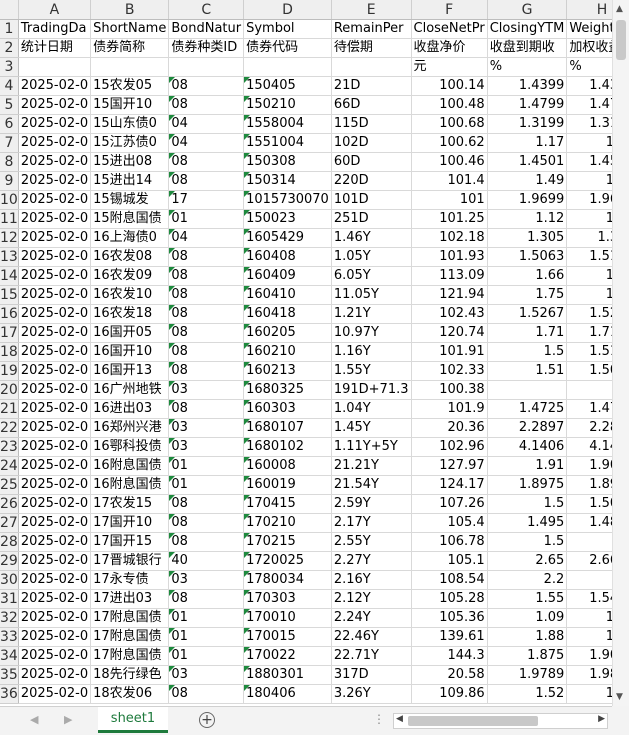 The image size is (629, 735). I want to click on cell: 15江苏债0, so click(130, 143).